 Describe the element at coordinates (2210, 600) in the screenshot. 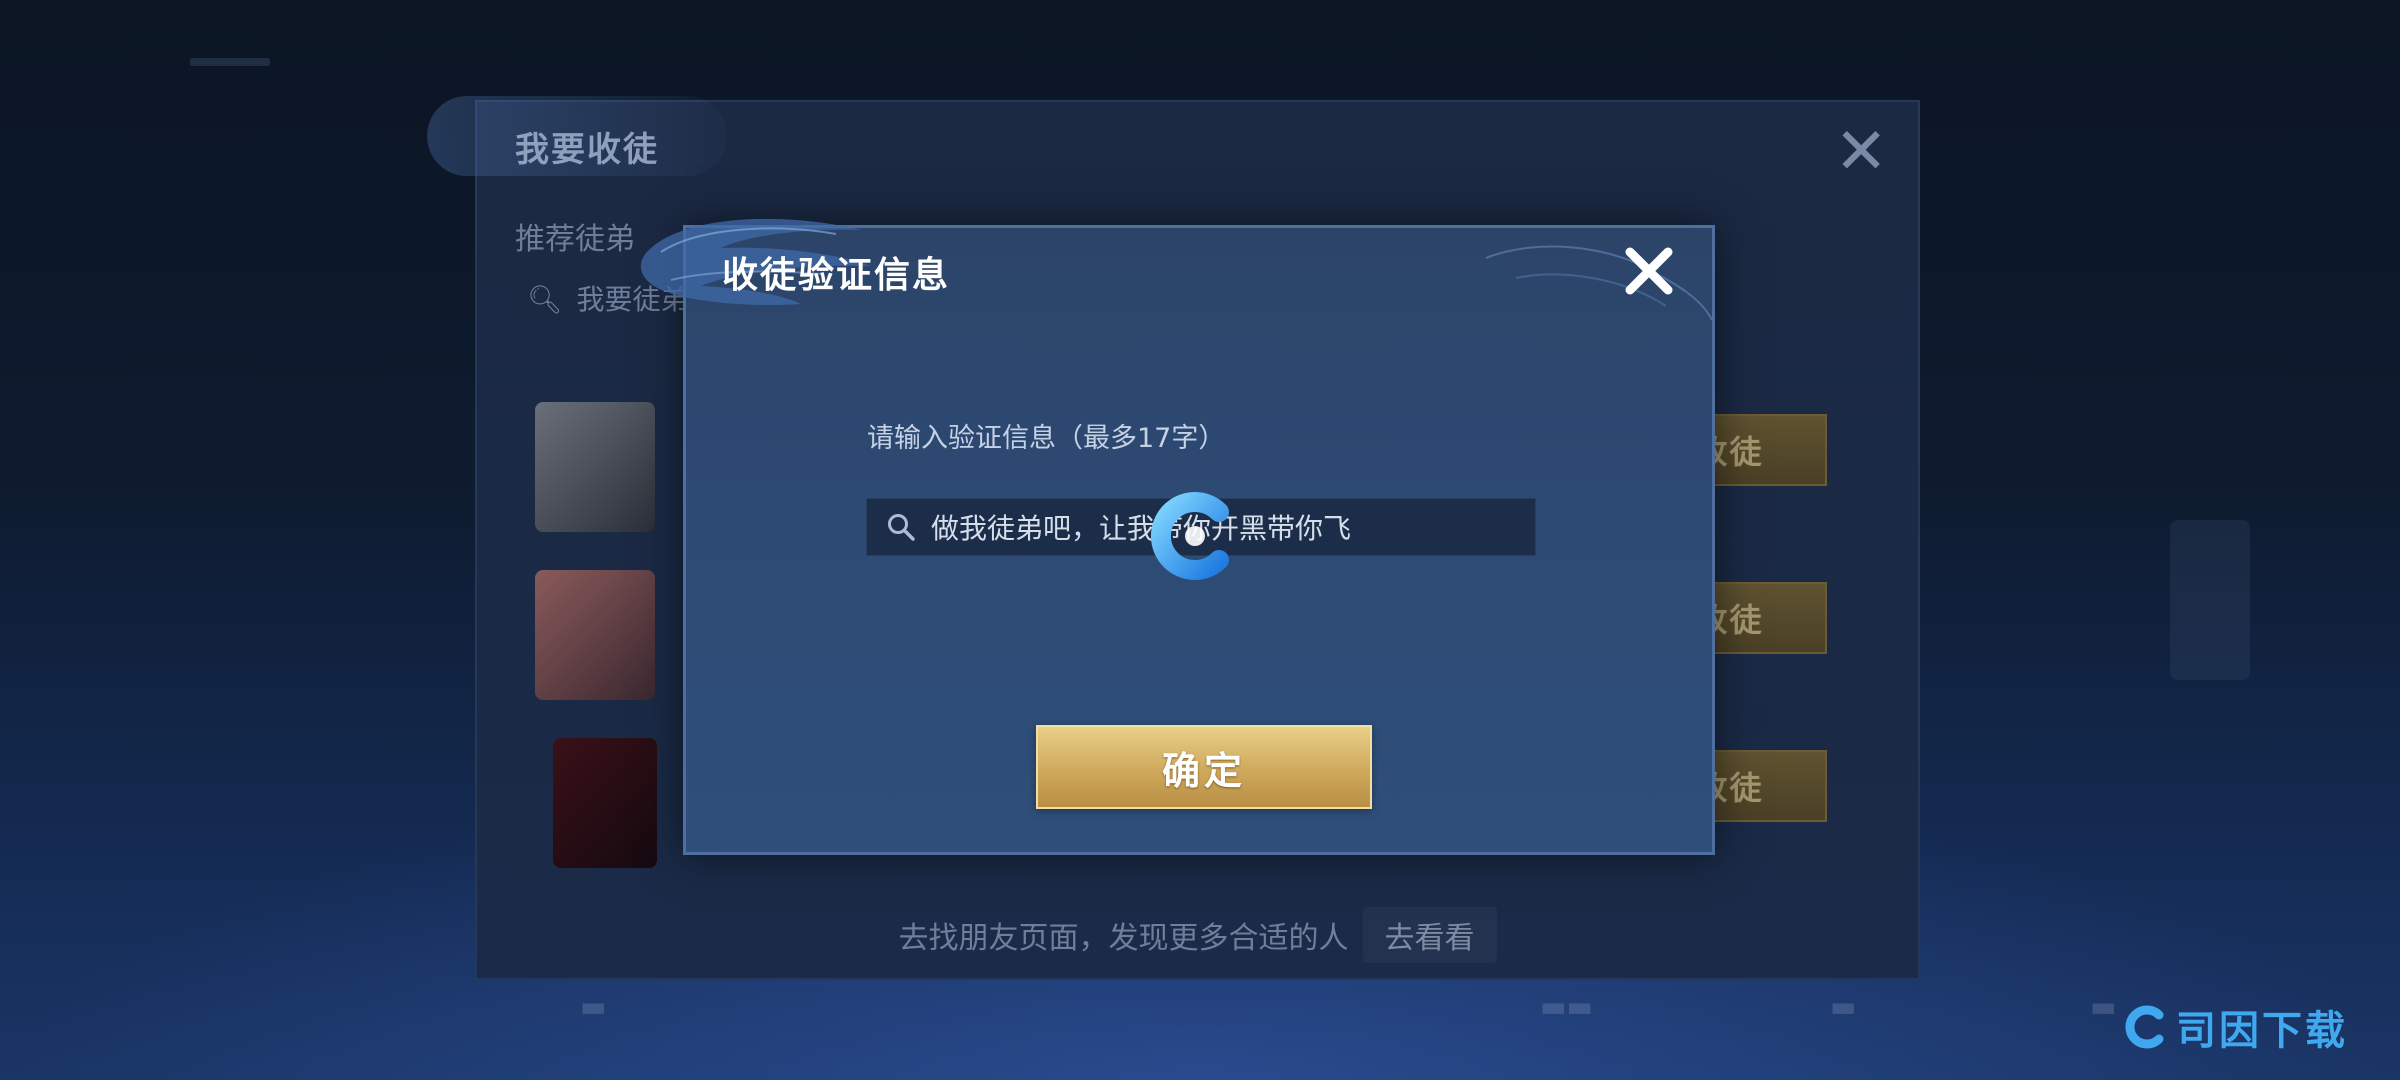

I see `background-figure` at that location.